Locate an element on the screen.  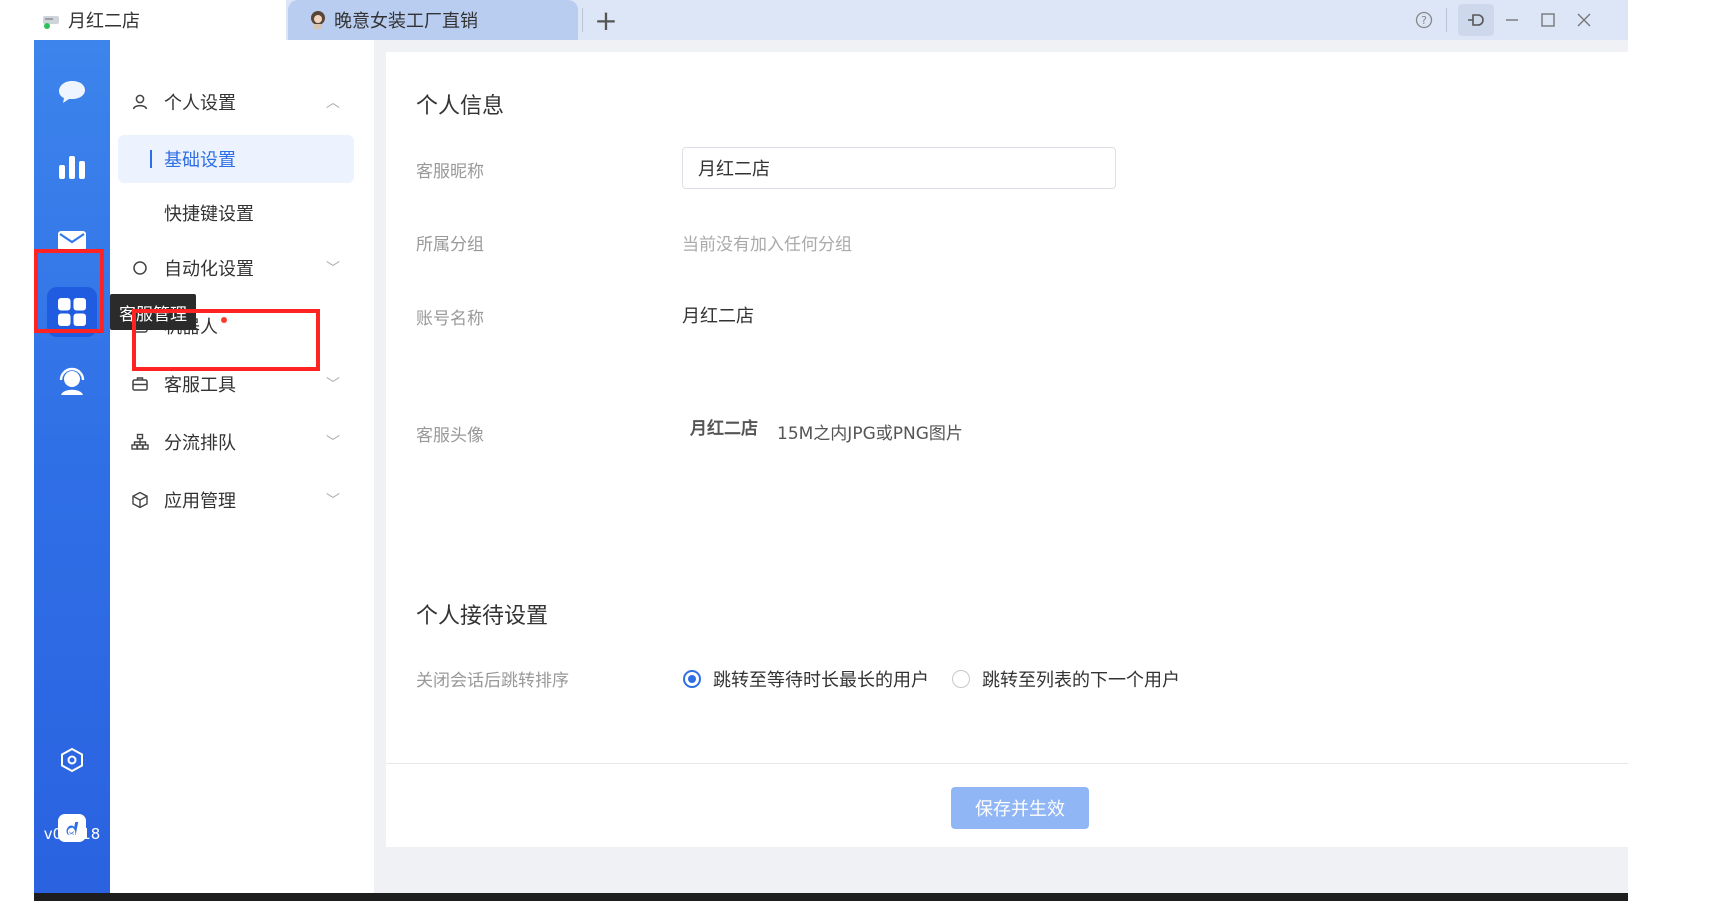
reception-title: 个人接待设置 is located at coordinates (482, 616).